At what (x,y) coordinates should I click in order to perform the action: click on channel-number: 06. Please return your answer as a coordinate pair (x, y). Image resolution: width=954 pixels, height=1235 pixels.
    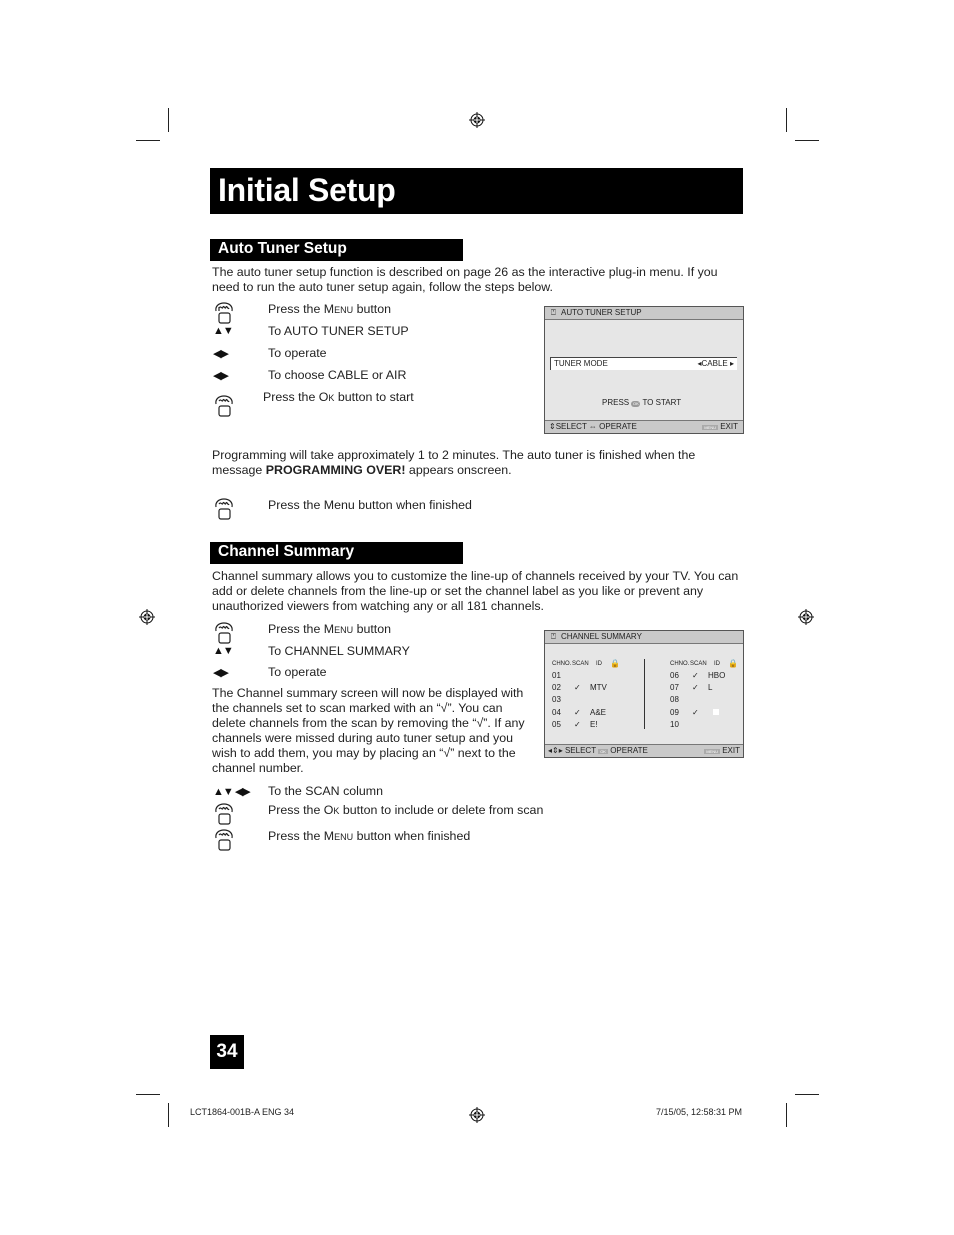
    Looking at the image, I should click on (674, 675).